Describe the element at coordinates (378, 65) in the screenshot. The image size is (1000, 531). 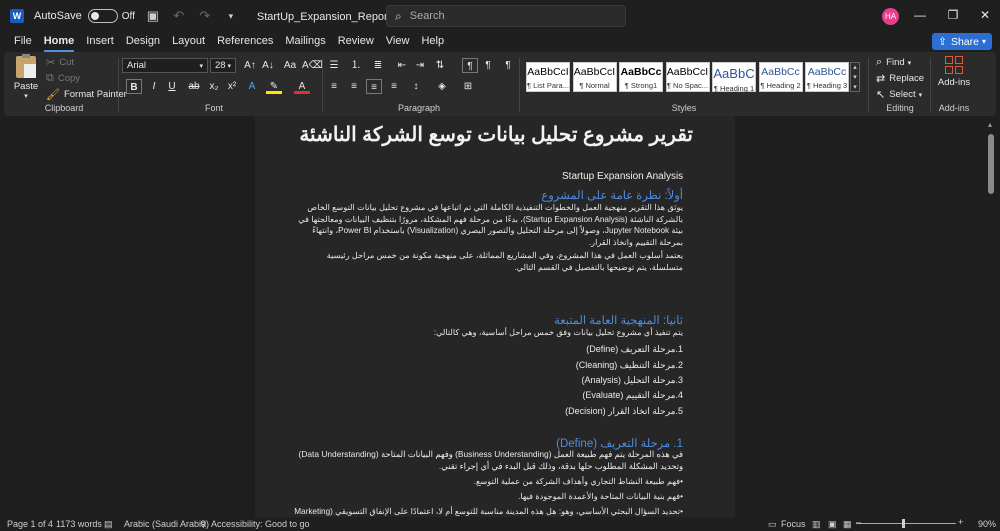
I see `multilevel-list-icon: ≣` at that location.